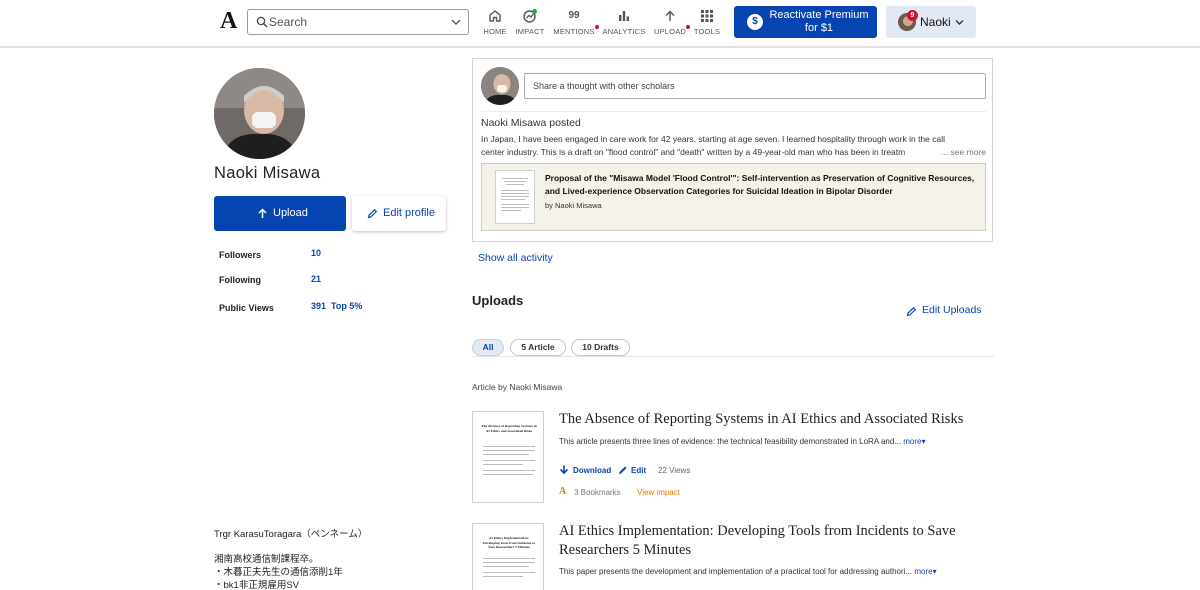  Describe the element at coordinates (488, 347) in the screenshot. I see `filter-all: All` at that location.